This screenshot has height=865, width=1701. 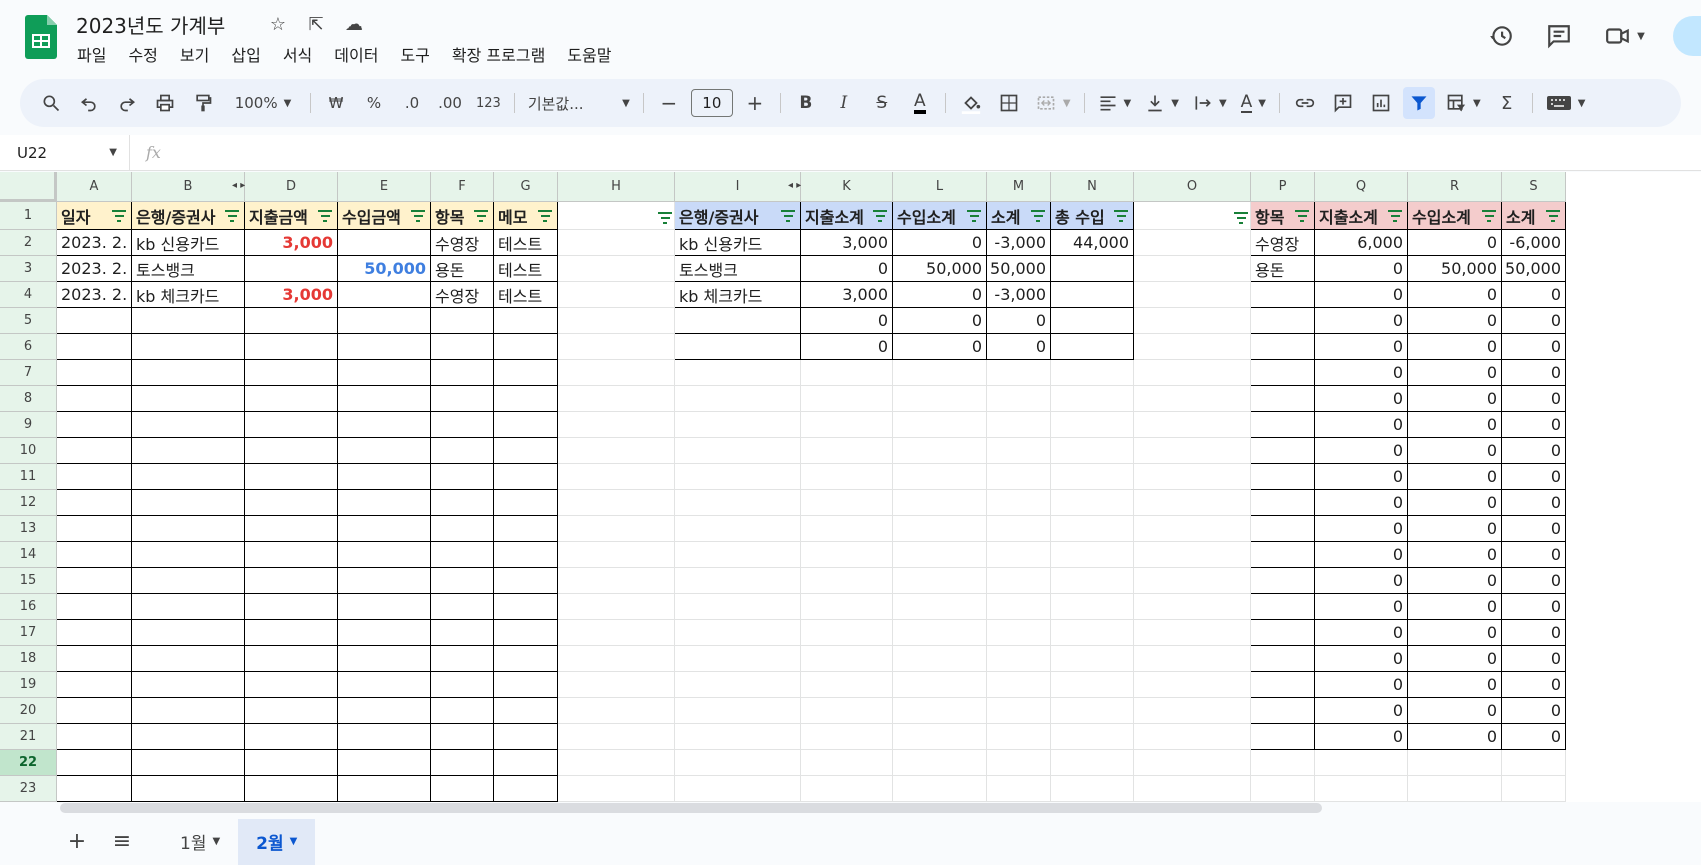 What do you see at coordinates (882, 103) in the screenshot?
I see `strikethrough-icon: S` at bounding box center [882, 103].